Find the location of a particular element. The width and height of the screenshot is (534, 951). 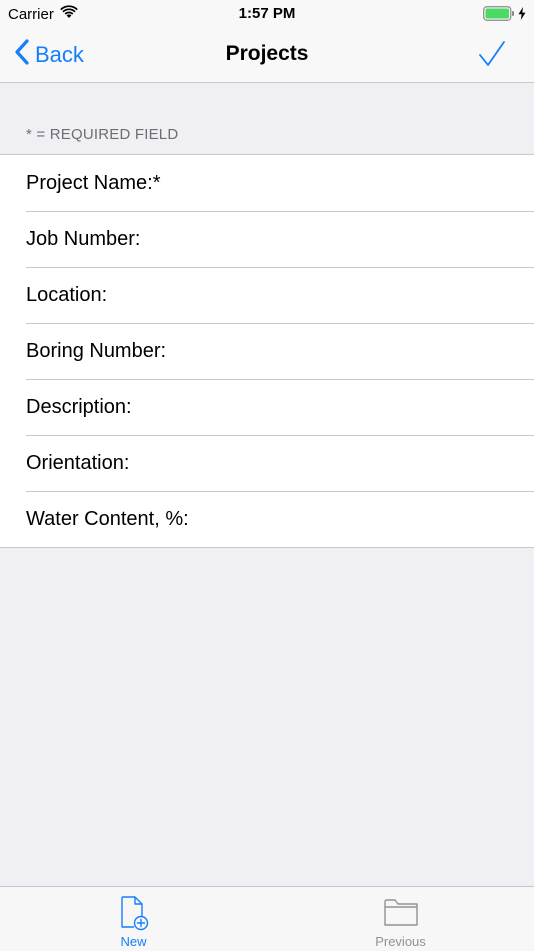

tab-label: New is located at coordinates (133, 941).